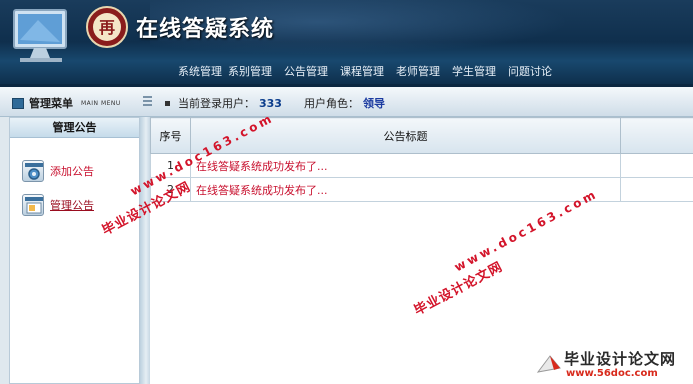  What do you see at coordinates (620, 359) in the screenshot?
I see `corner-site-cn: 毕业设计论文网` at bounding box center [620, 359].